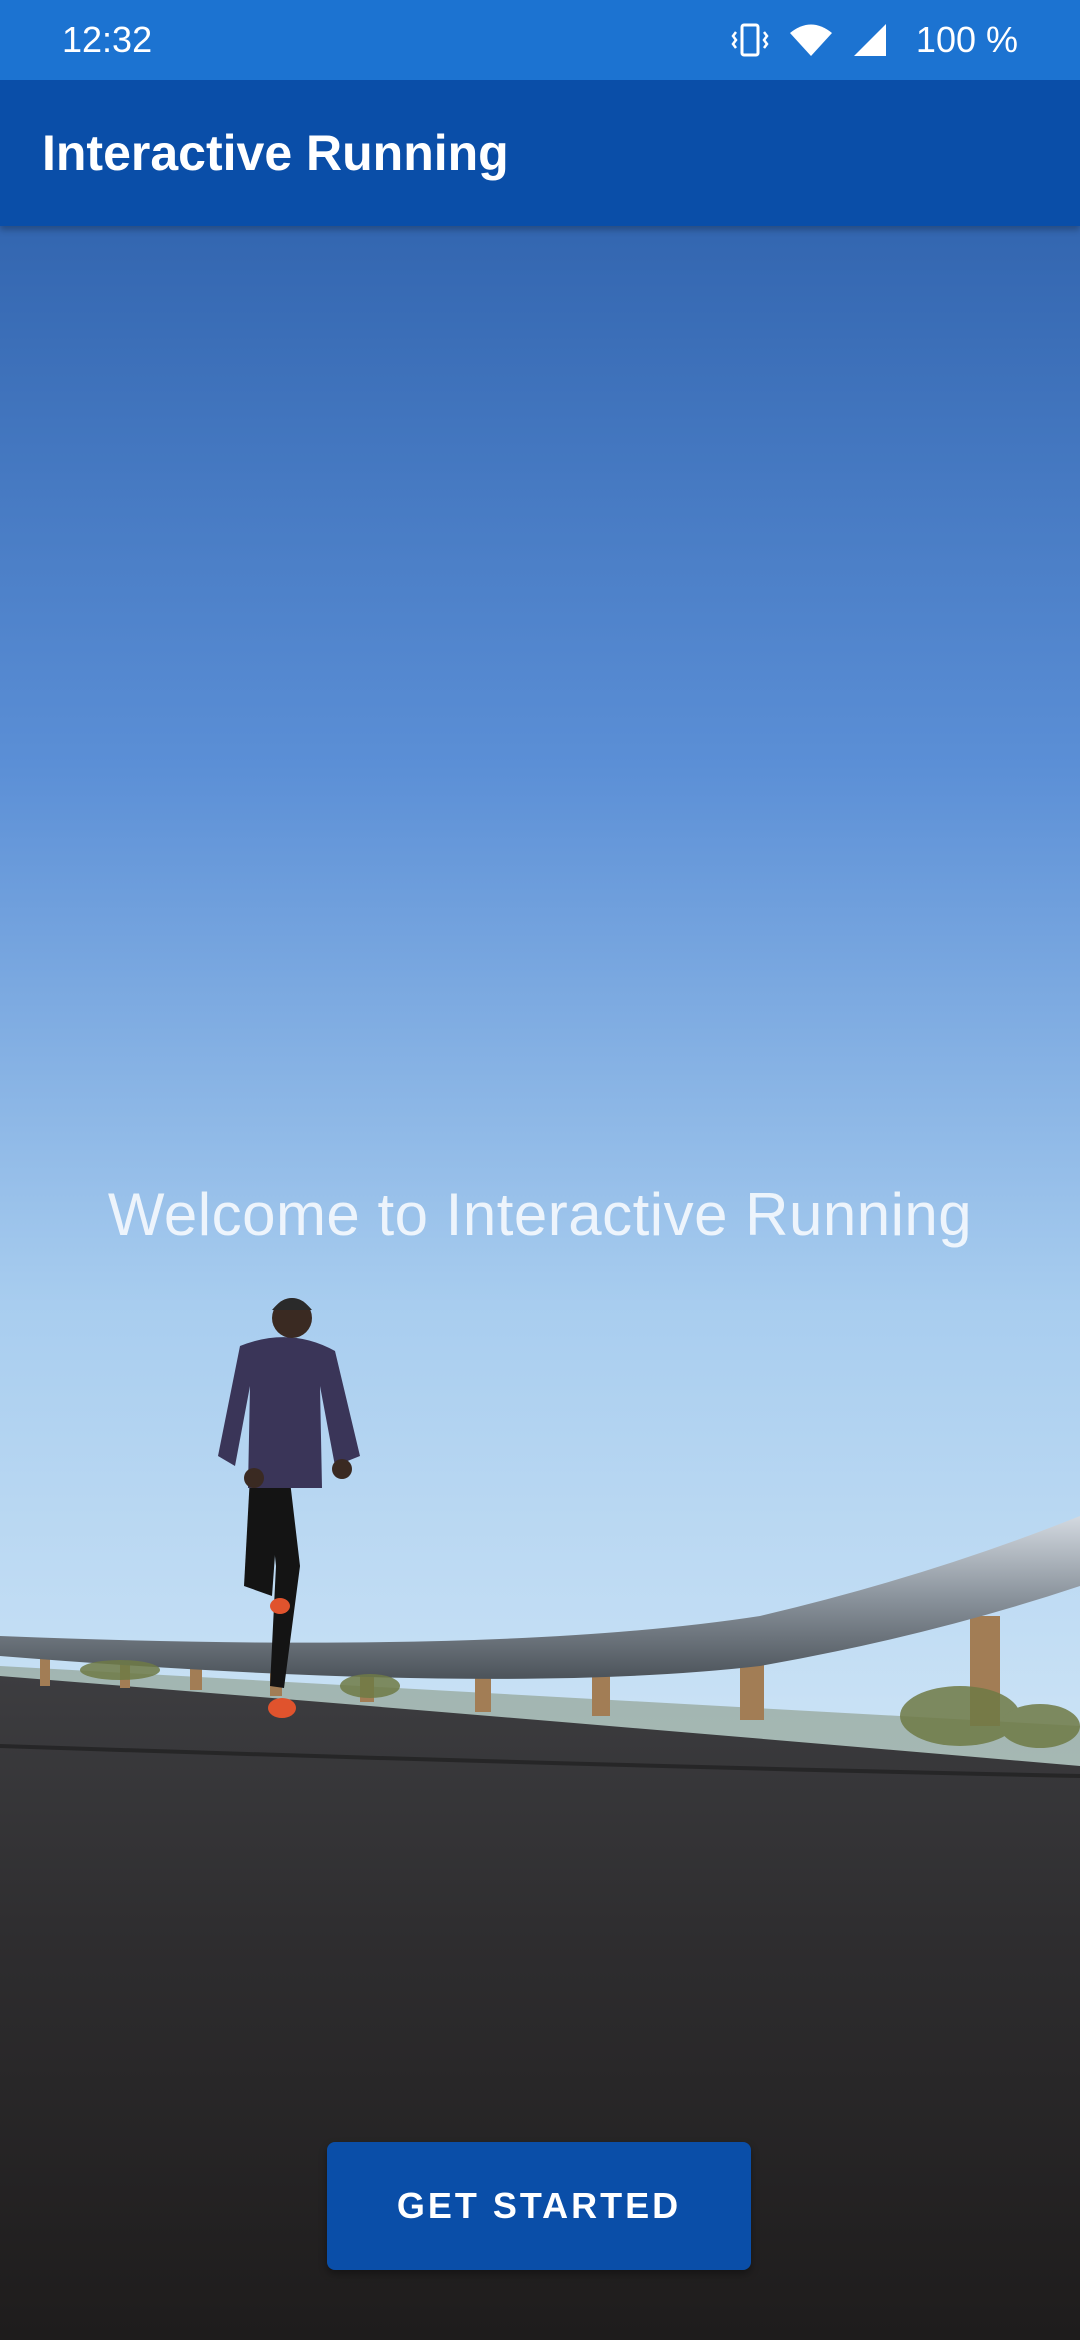 This screenshot has height=2340, width=1080. I want to click on battery-percentage: 100 %, so click(966, 39).